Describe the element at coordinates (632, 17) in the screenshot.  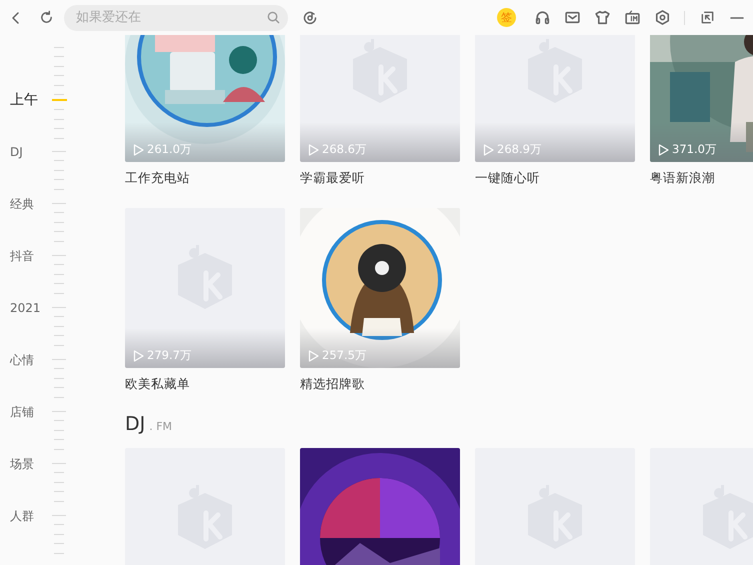
I see `tv-icon` at that location.